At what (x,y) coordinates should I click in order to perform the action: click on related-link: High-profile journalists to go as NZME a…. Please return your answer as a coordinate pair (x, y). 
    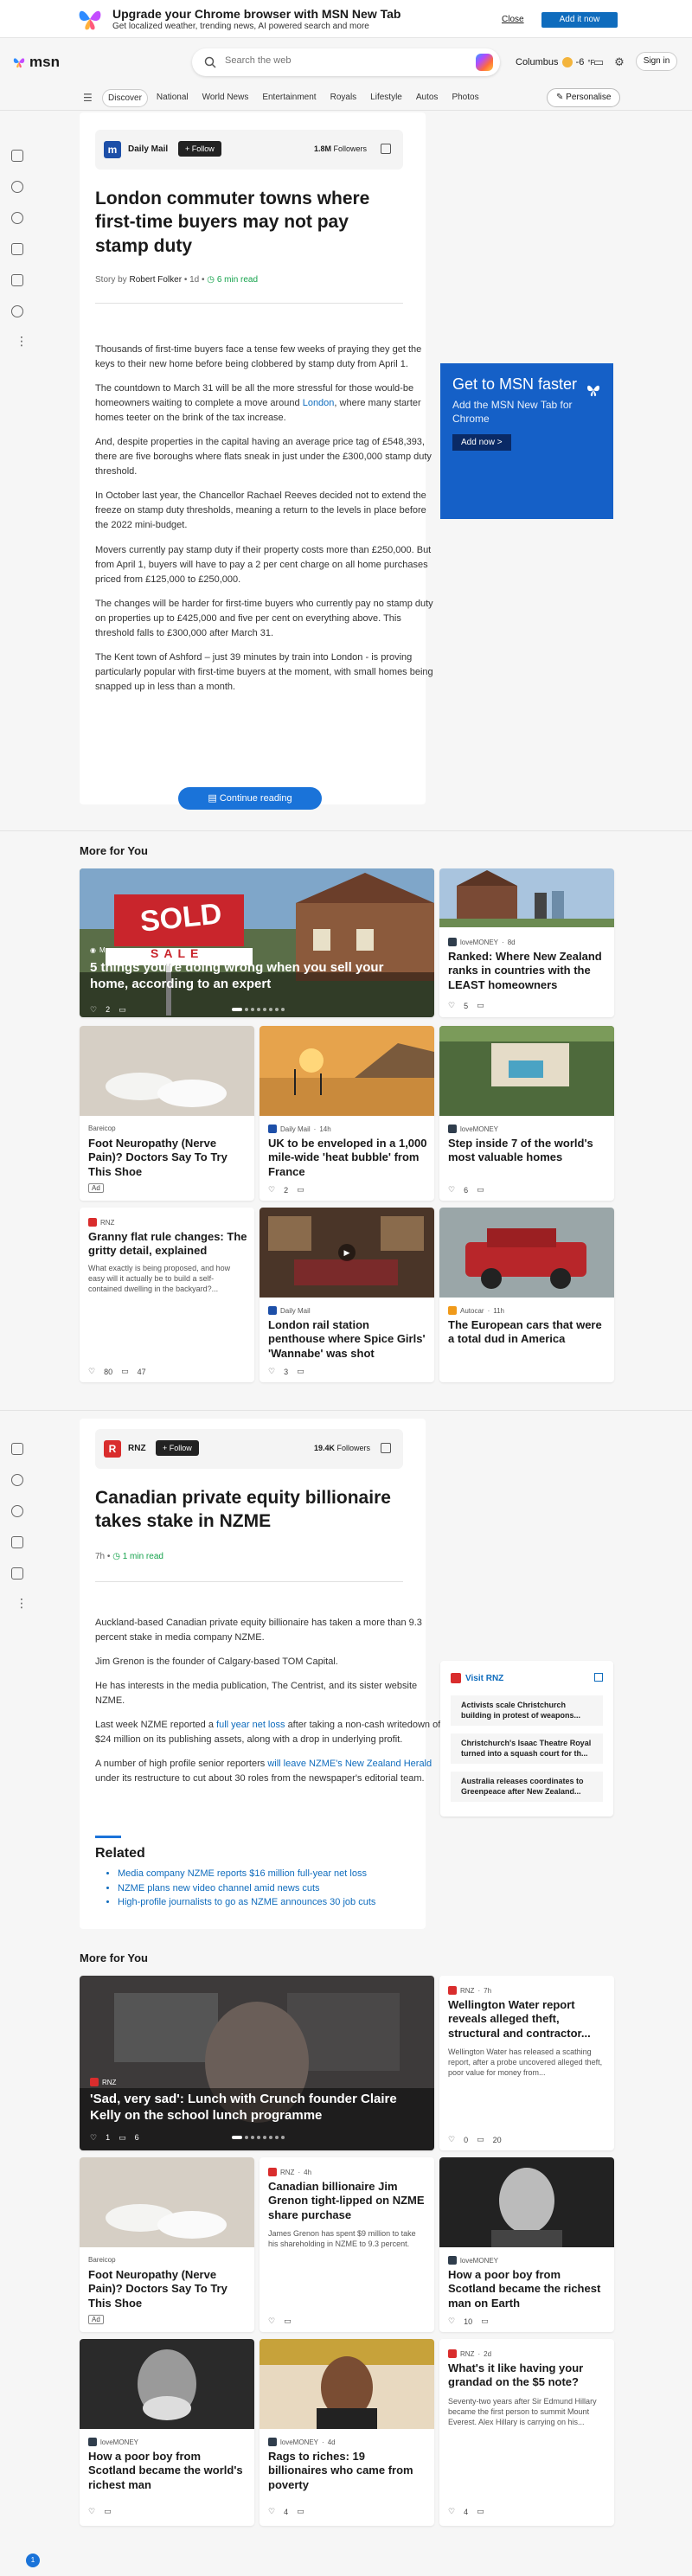
    Looking at the image, I should click on (247, 1902).